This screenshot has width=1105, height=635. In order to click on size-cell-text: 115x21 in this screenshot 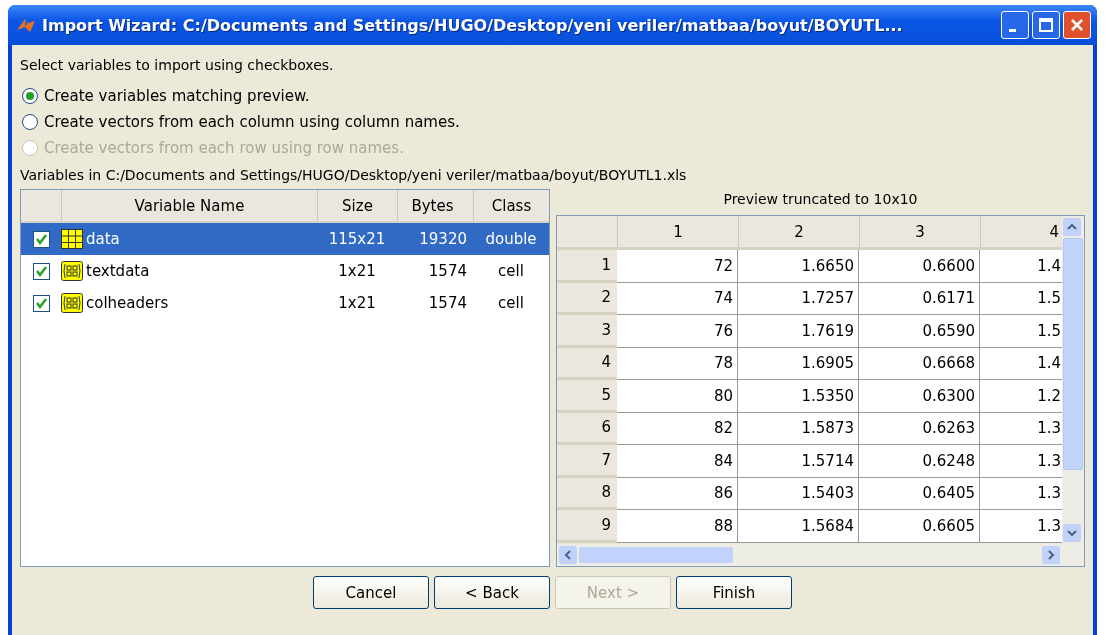, I will do `click(357, 239)`.